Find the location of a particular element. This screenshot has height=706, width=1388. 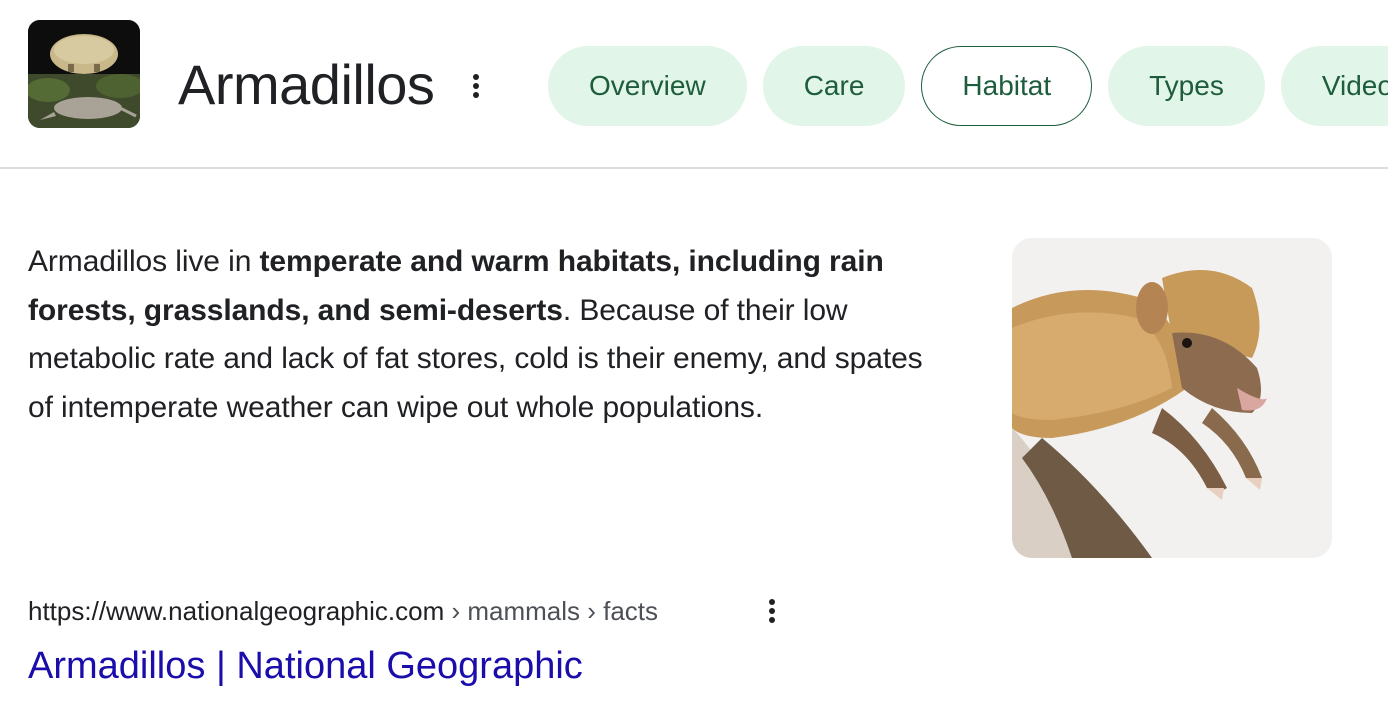

result-title-link: Armadillos | National Geographic is located at coordinates (305, 666).